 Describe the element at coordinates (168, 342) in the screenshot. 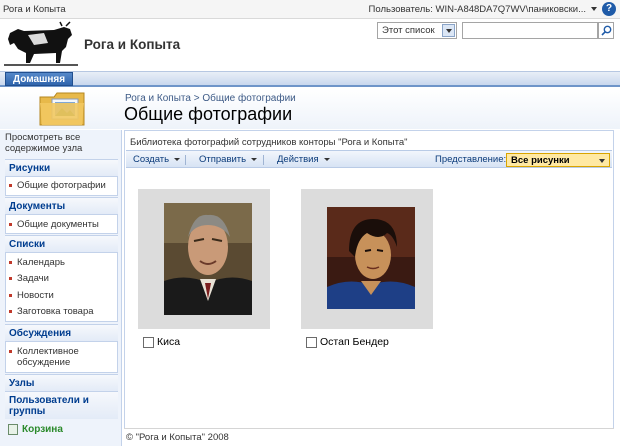

I see `photo-caption: Киса` at that location.